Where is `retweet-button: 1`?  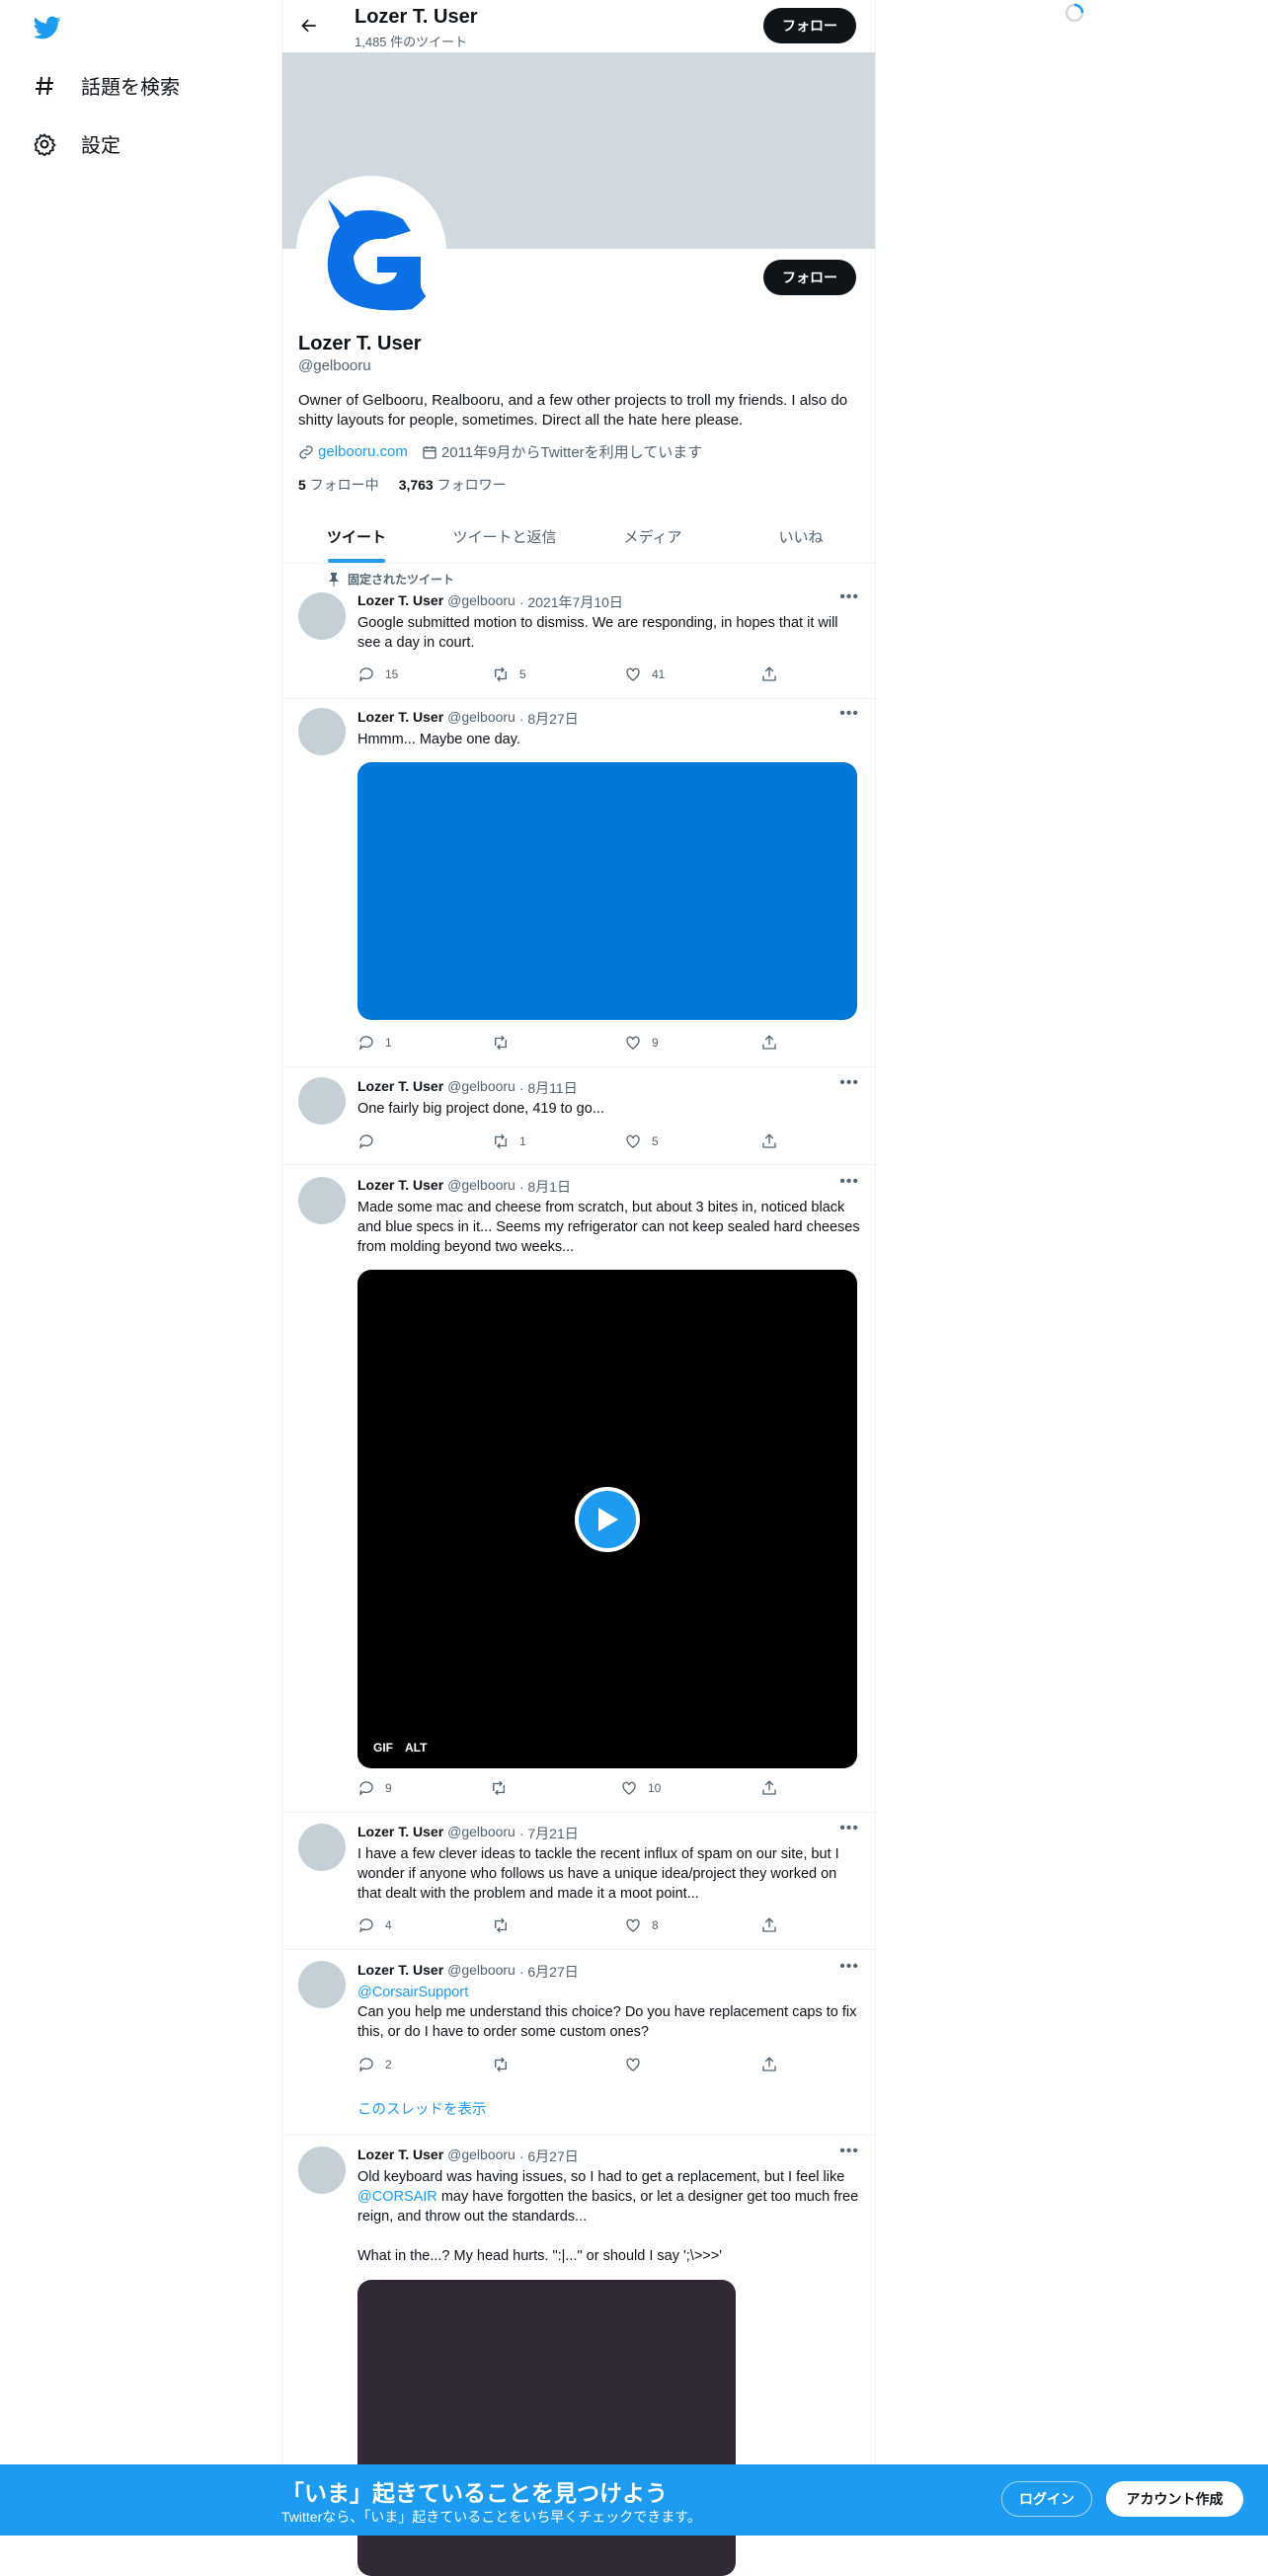
retweet-button: 1 is located at coordinates (558, 1141).